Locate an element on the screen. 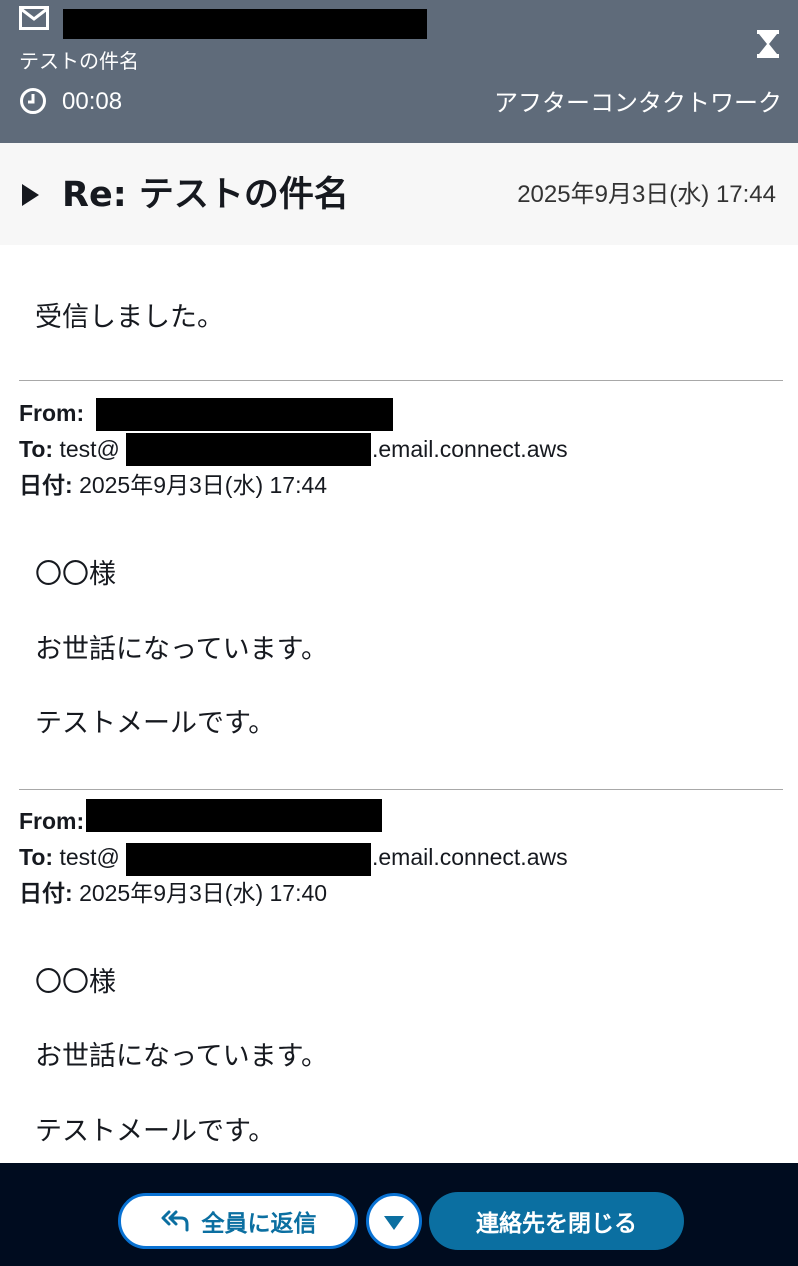  reply-all-label: 全員に返信 is located at coordinates (259, 1224).